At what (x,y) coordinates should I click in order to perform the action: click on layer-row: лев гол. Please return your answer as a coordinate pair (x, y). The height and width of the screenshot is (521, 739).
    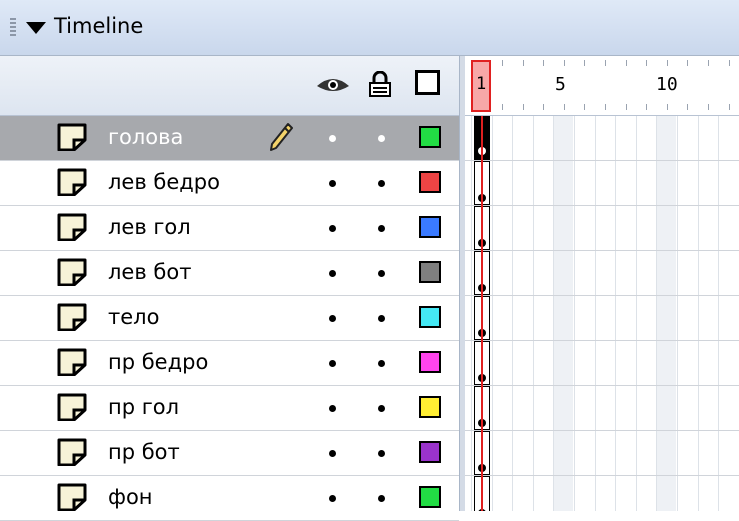
    Looking at the image, I should click on (229, 228).